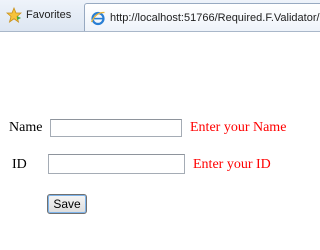 The width and height of the screenshot is (320, 250). I want to click on favorites-button: Favorites, so click(41, 15).